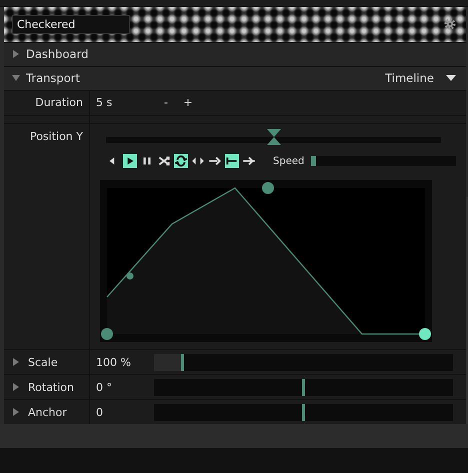 This screenshot has height=473, width=468. I want to click on parameter-label: Anchor, so click(47, 412).